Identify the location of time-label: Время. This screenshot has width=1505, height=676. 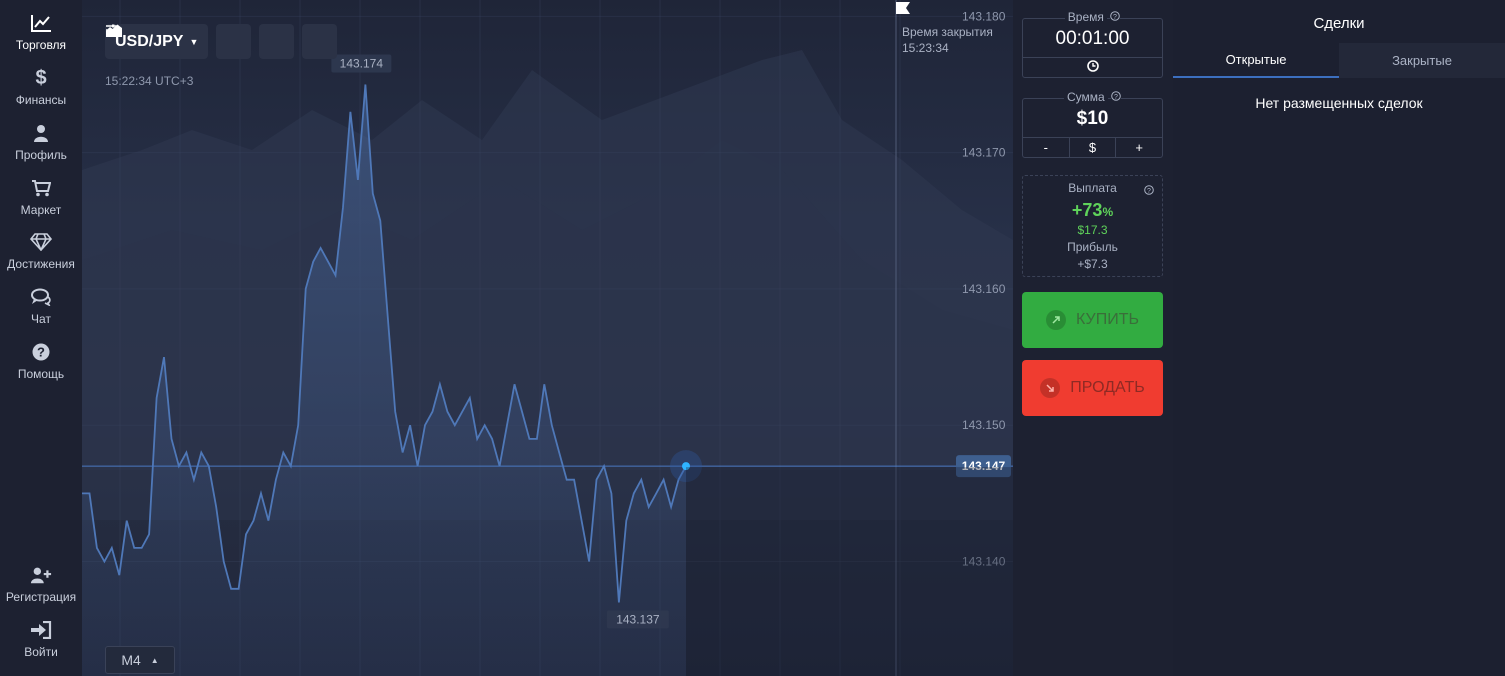
(1085, 17).